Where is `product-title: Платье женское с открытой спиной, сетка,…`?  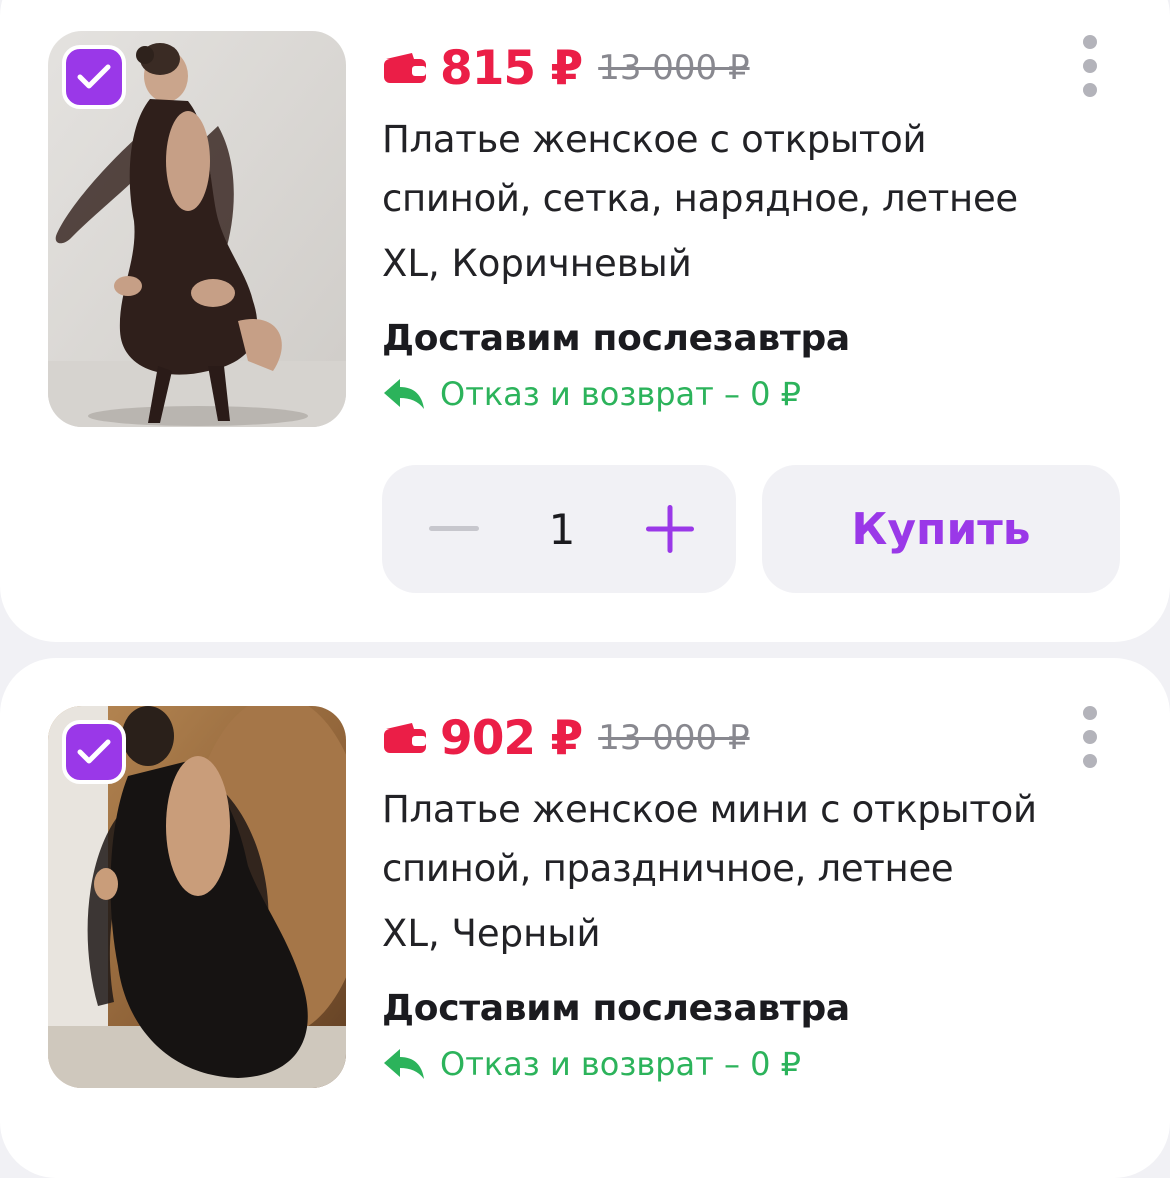 product-title: Платье женское с открытой спиной, сетка,… is located at coordinates (731, 169).